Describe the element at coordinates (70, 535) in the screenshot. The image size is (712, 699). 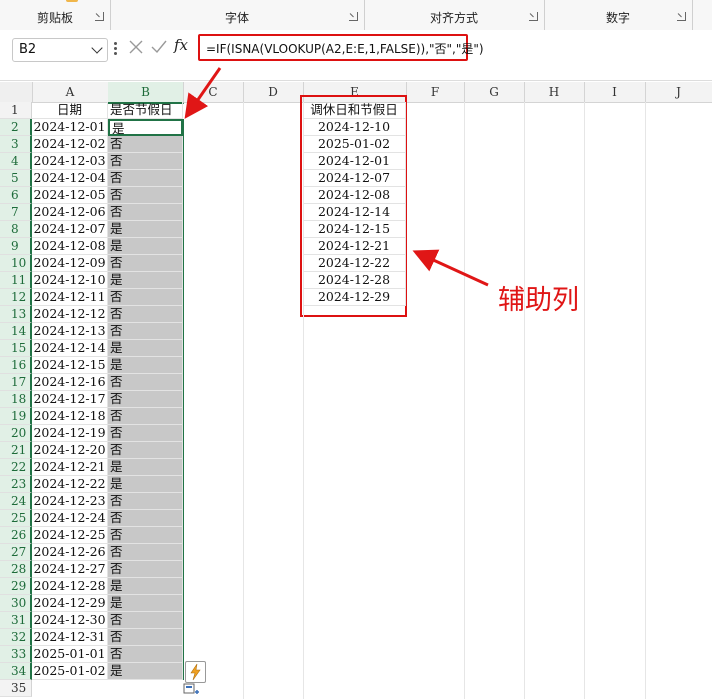
I see `cell-a26: 2024-12-25` at that location.